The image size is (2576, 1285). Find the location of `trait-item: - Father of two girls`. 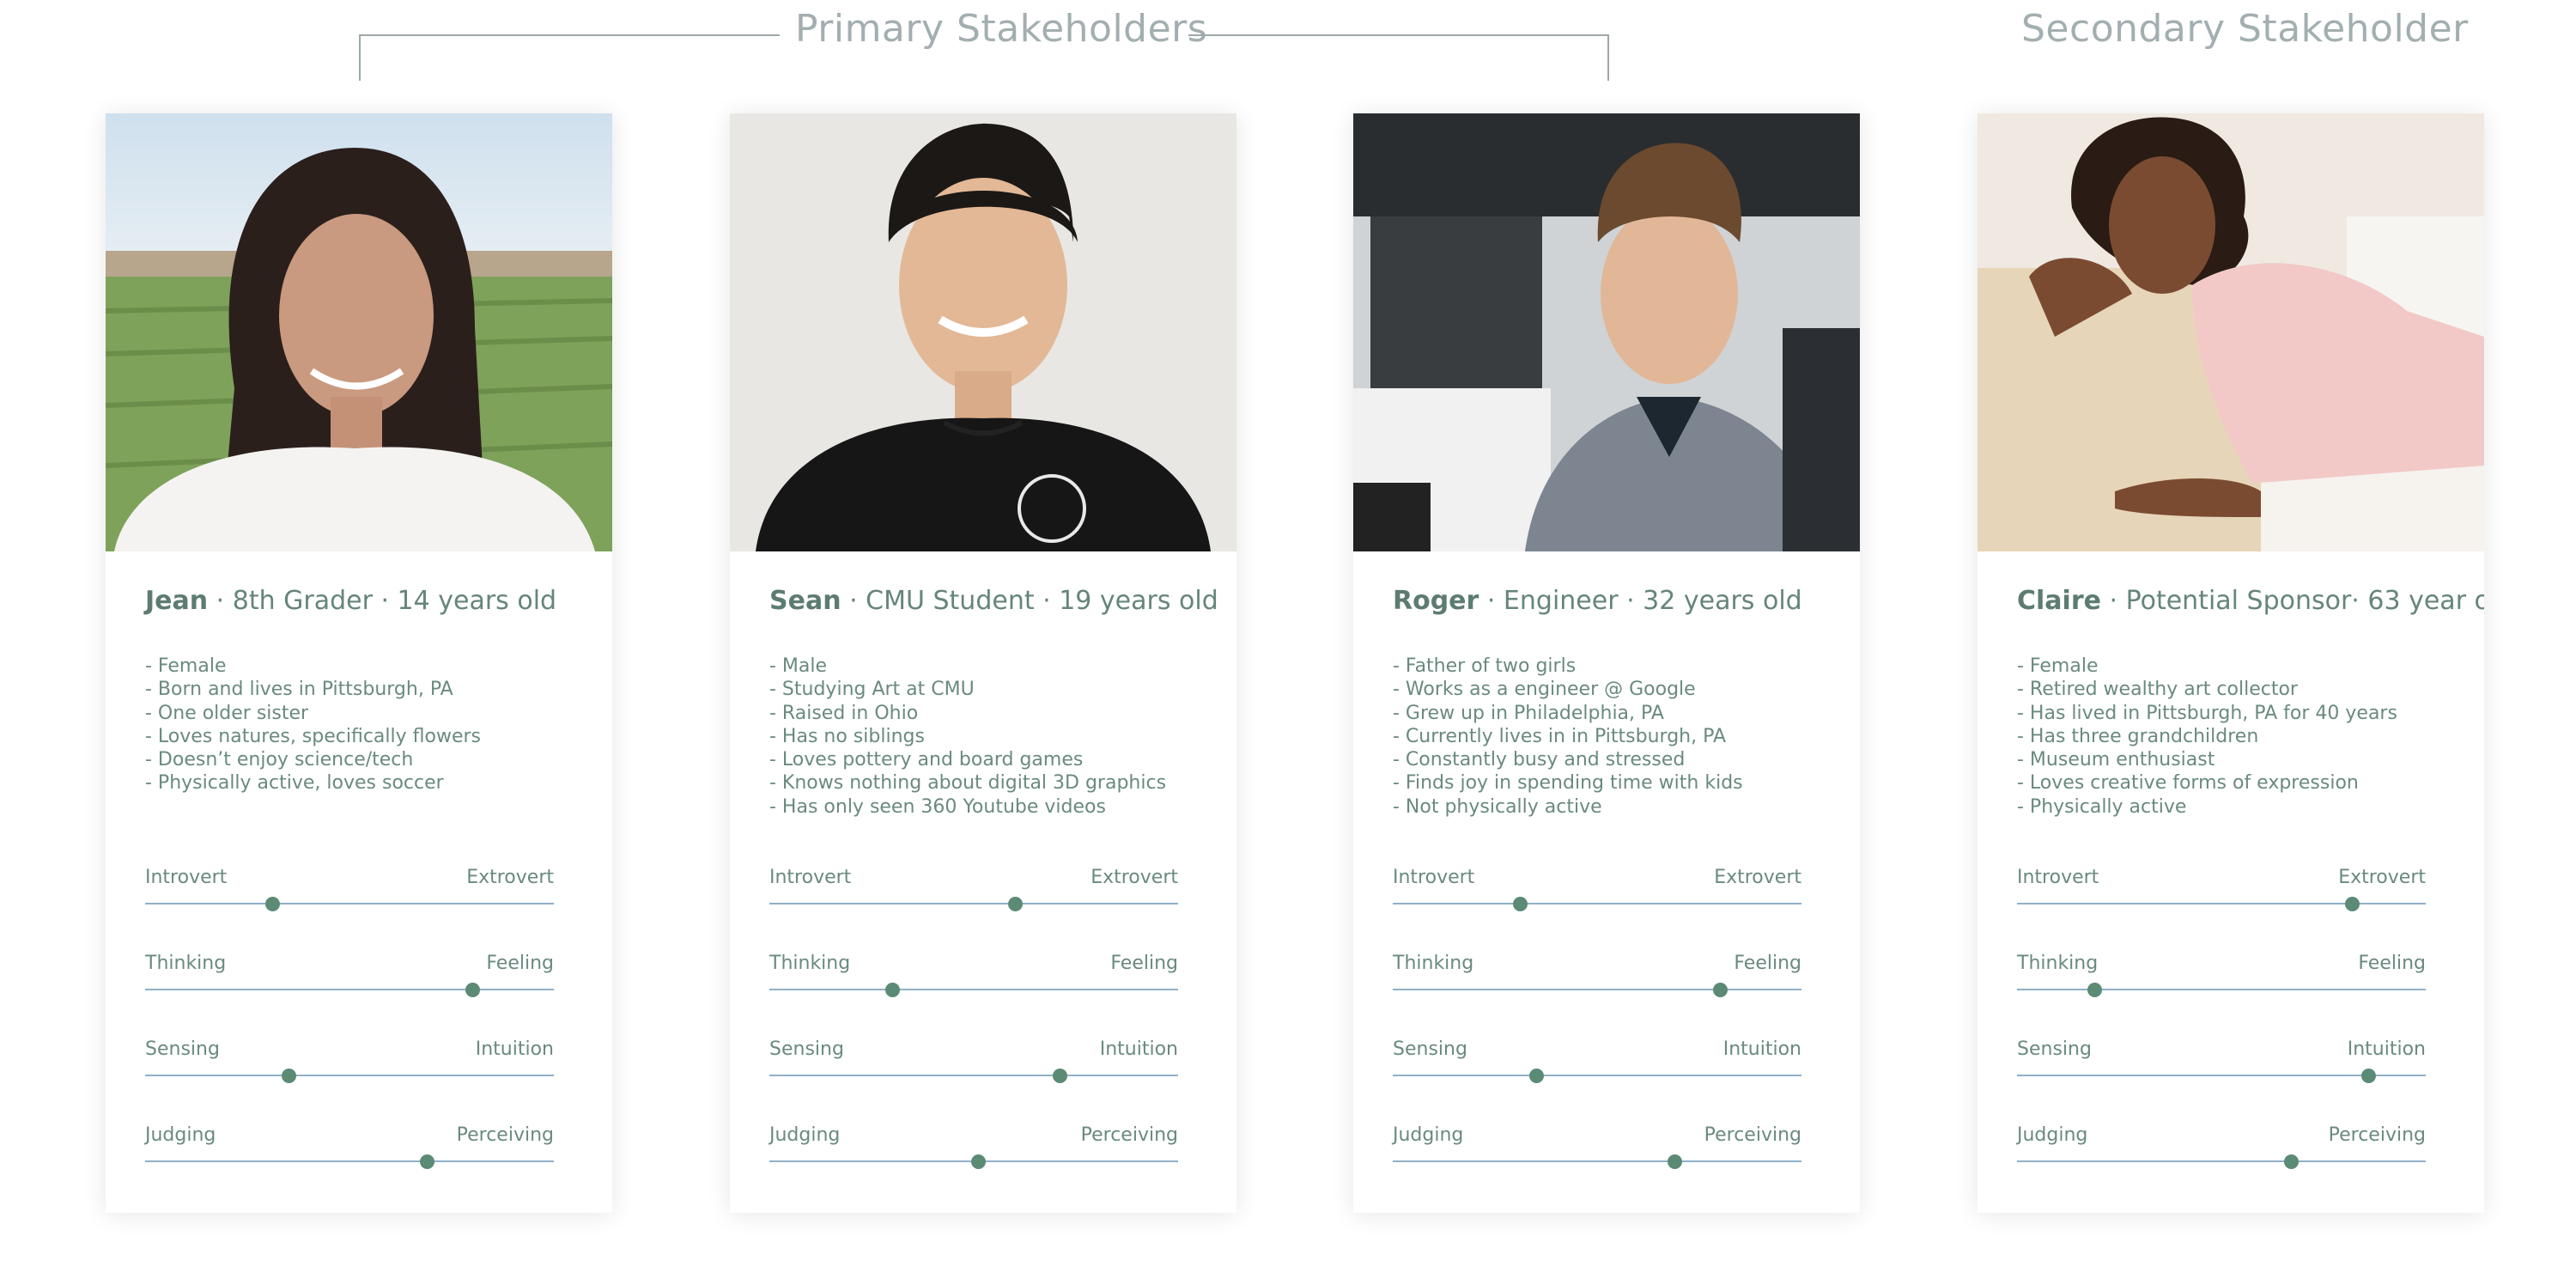

trait-item: - Father of two girls is located at coordinates (1485, 666).